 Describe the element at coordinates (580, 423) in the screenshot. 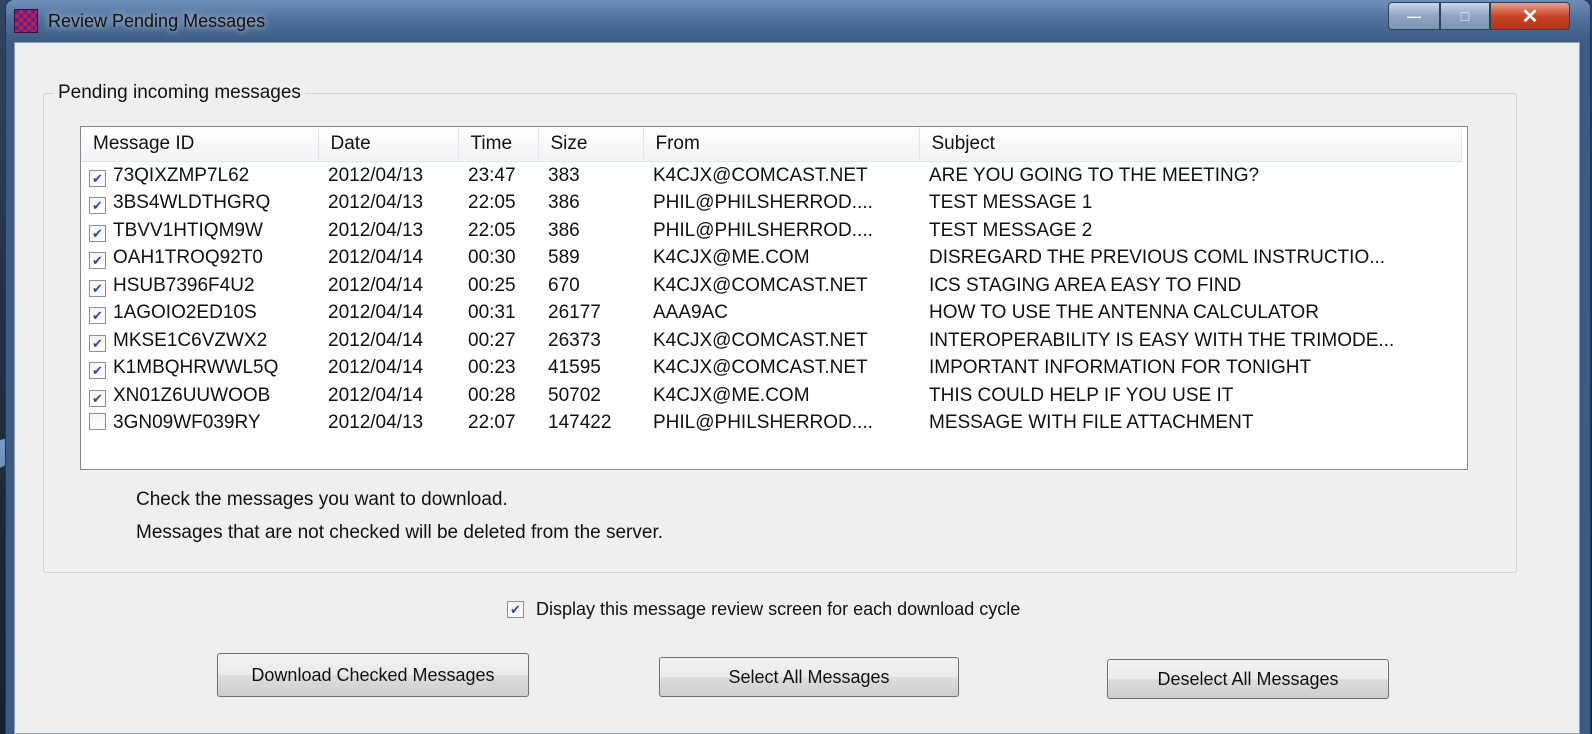

I see `cell-size: 147422` at that location.